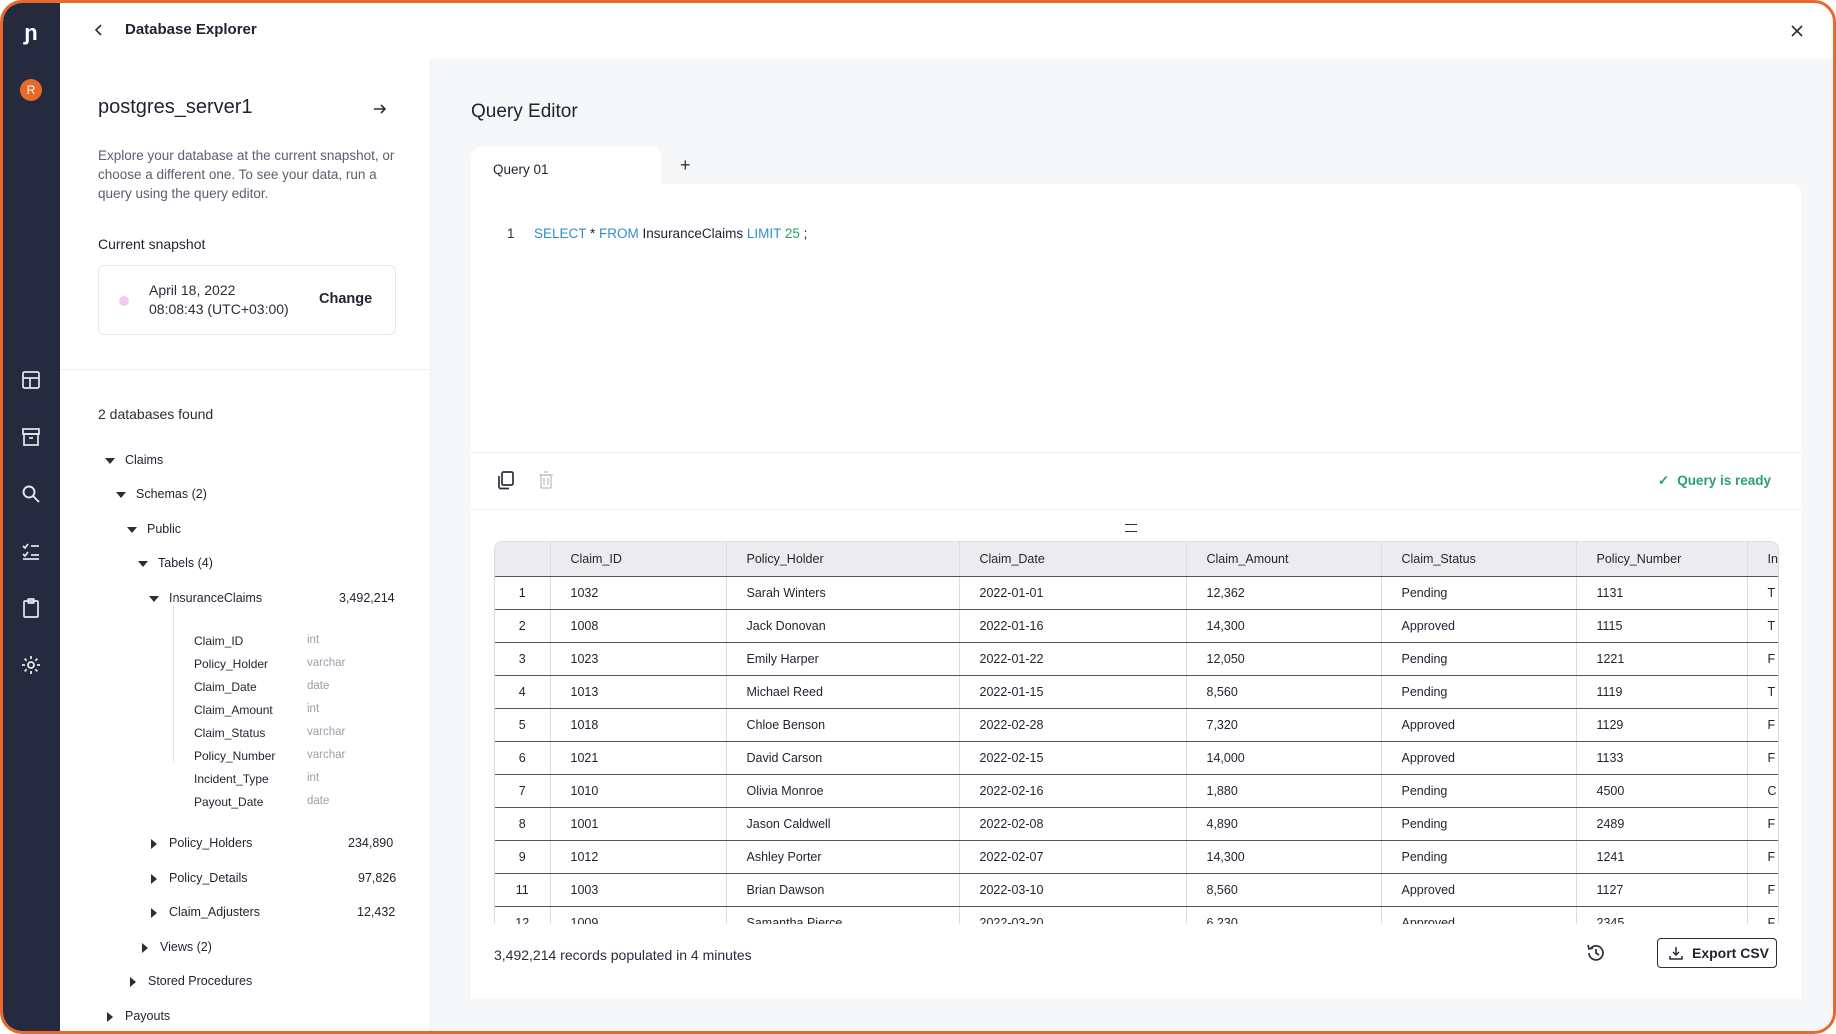 This screenshot has width=1836, height=1034. I want to click on column-name: Claim_Date, so click(225, 687).